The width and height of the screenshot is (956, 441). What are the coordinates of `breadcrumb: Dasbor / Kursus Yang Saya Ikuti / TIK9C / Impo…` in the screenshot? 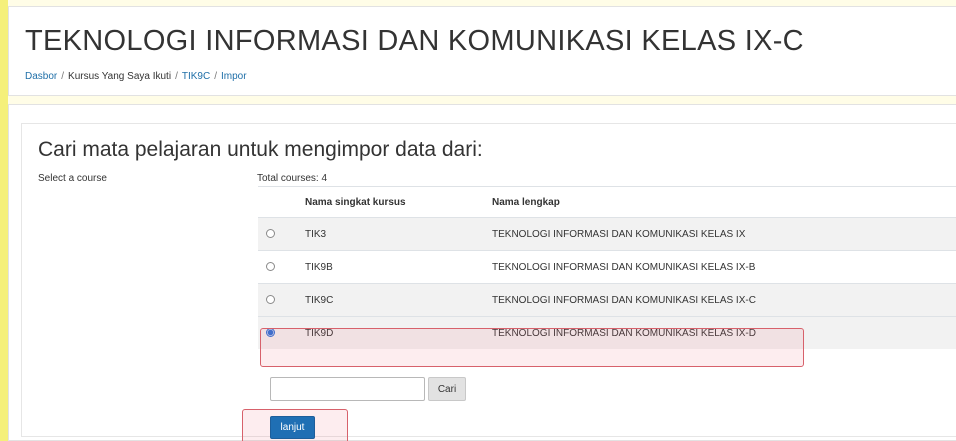 It's located at (136, 76).